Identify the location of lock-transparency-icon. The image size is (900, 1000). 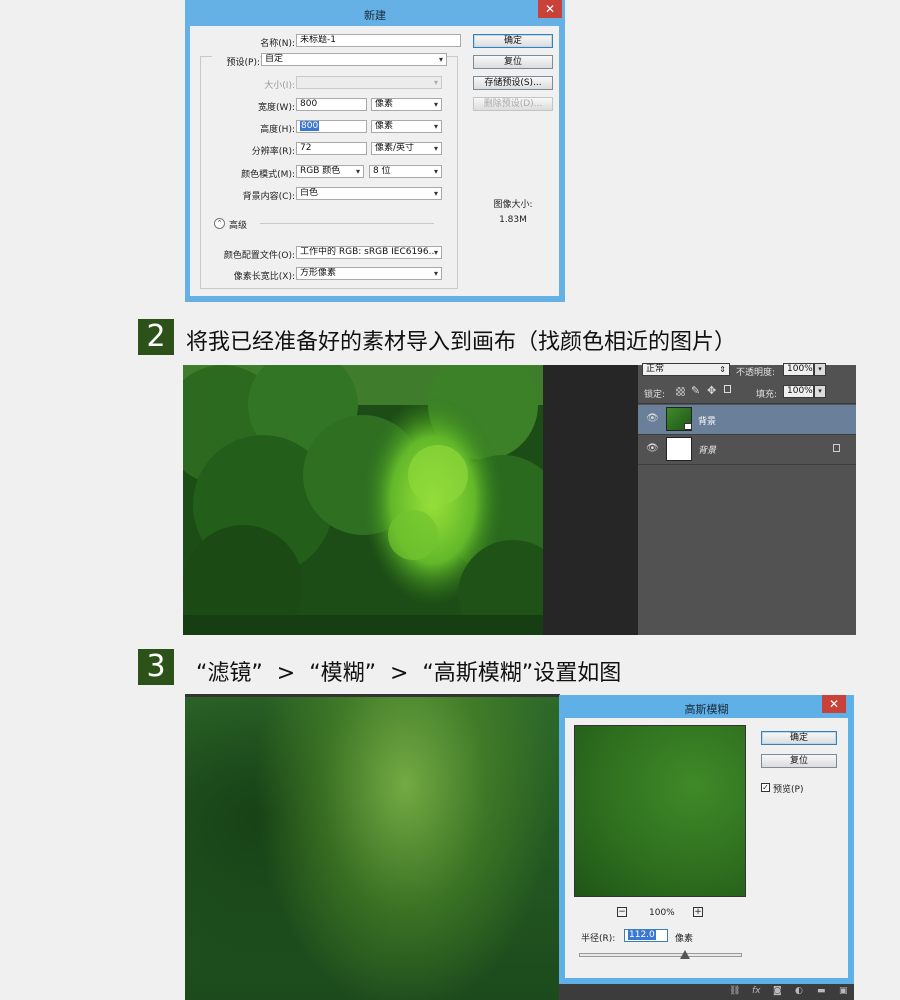
(680, 391).